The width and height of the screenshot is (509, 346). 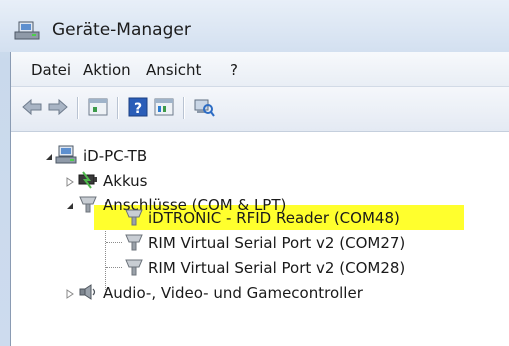 I want to click on tree-item-port-com27: RIM Virtual Serial Port v2 (COM27), so click(x=260, y=243).